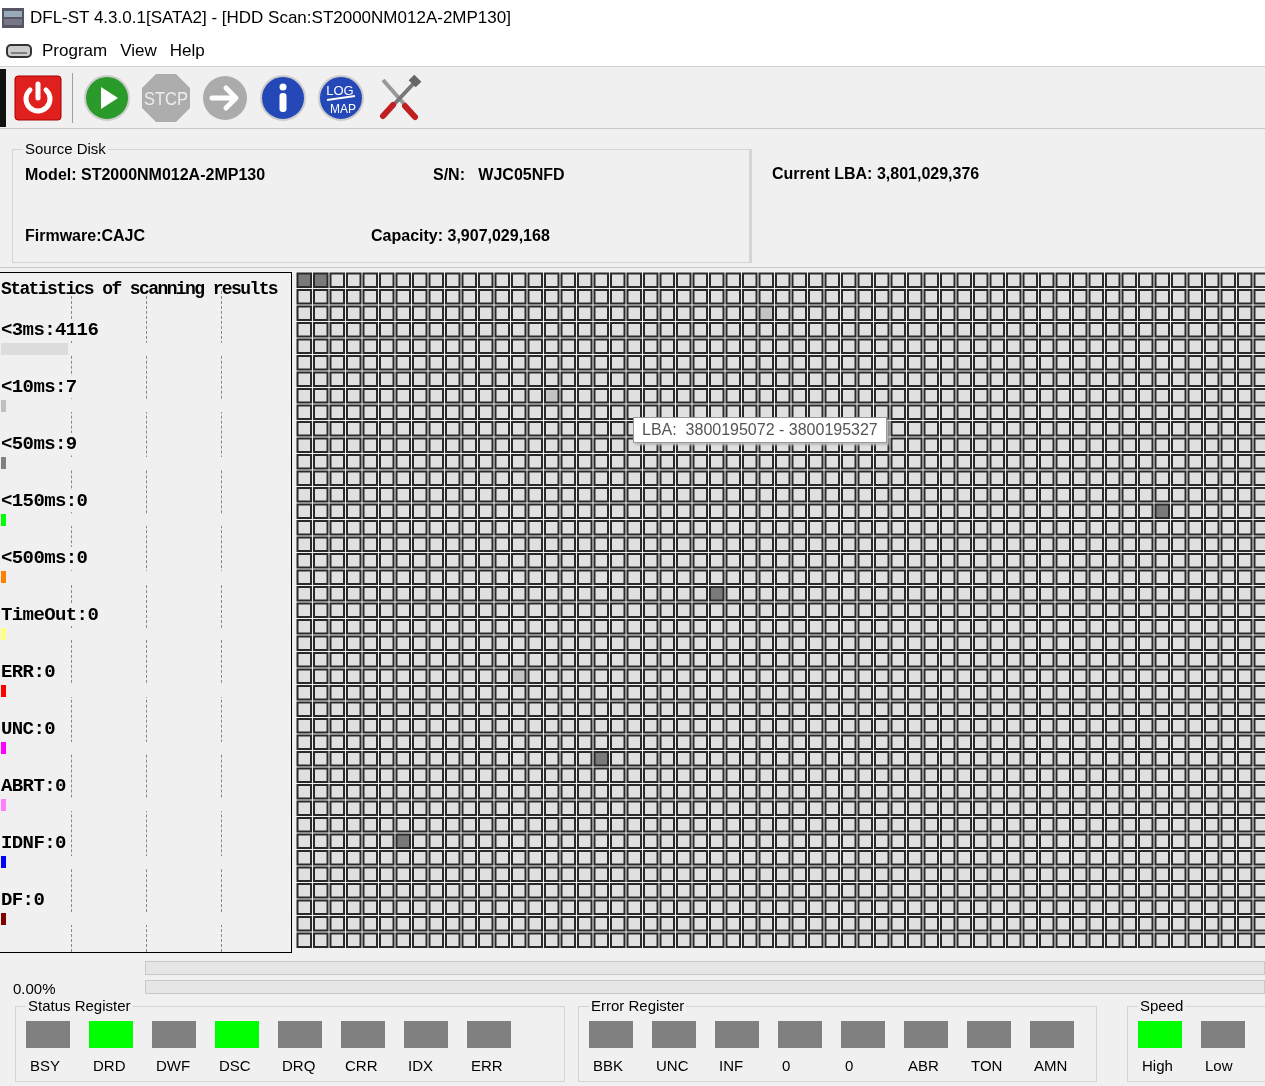  What do you see at coordinates (191, 50) in the screenshot?
I see `menu-item: Help` at bounding box center [191, 50].